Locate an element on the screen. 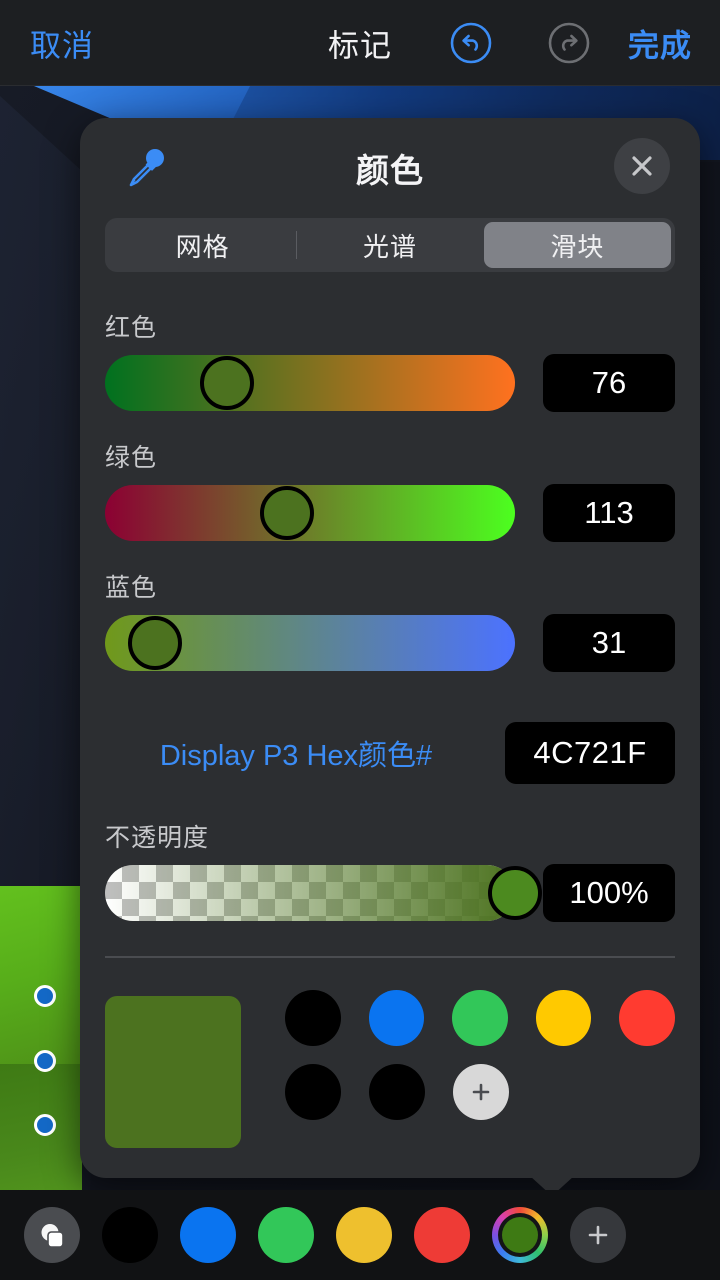  undo-icon is located at coordinates (471, 43).